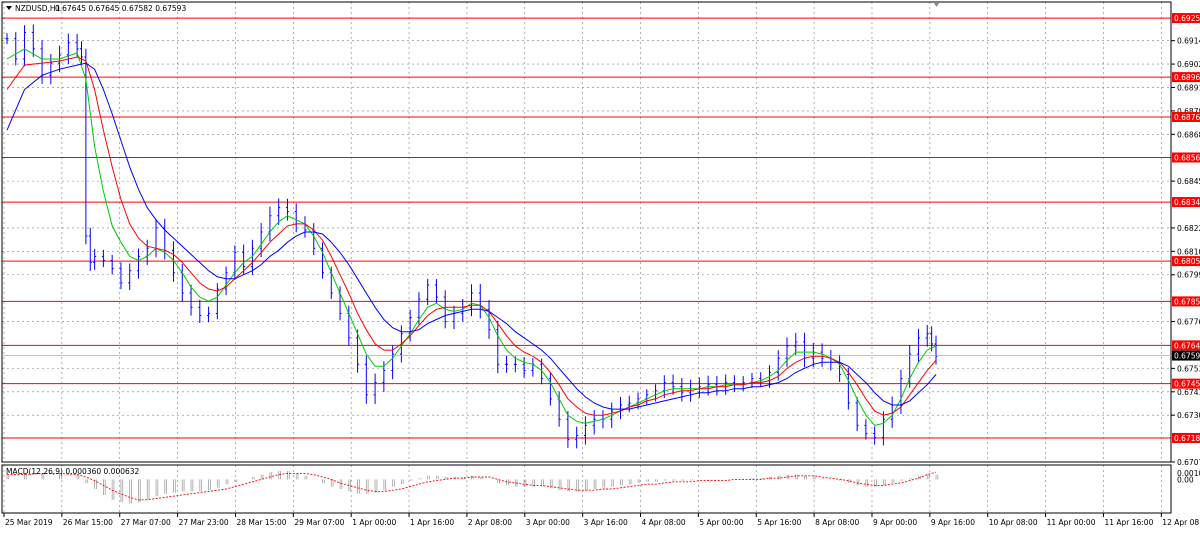  What do you see at coordinates (953, 522) in the screenshot?
I see `x-tick-label: 9 Apr 16:00` at bounding box center [953, 522].